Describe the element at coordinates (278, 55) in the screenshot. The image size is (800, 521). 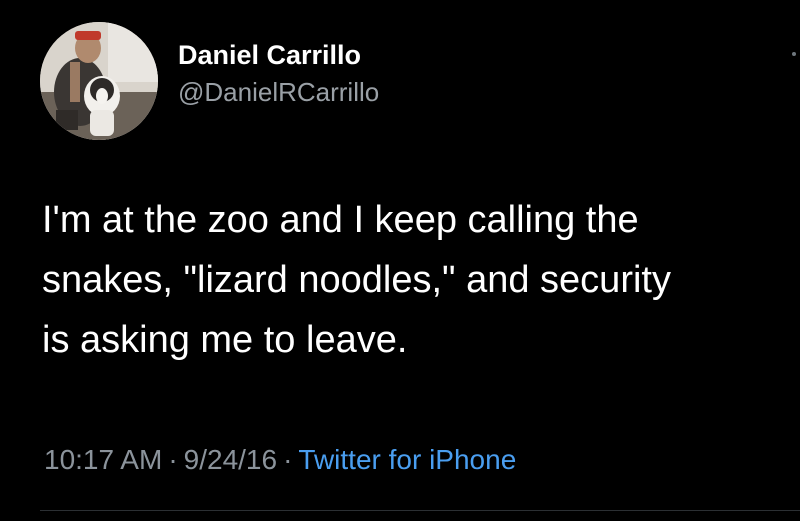
I see `display-name: Daniel Carrillo` at that location.